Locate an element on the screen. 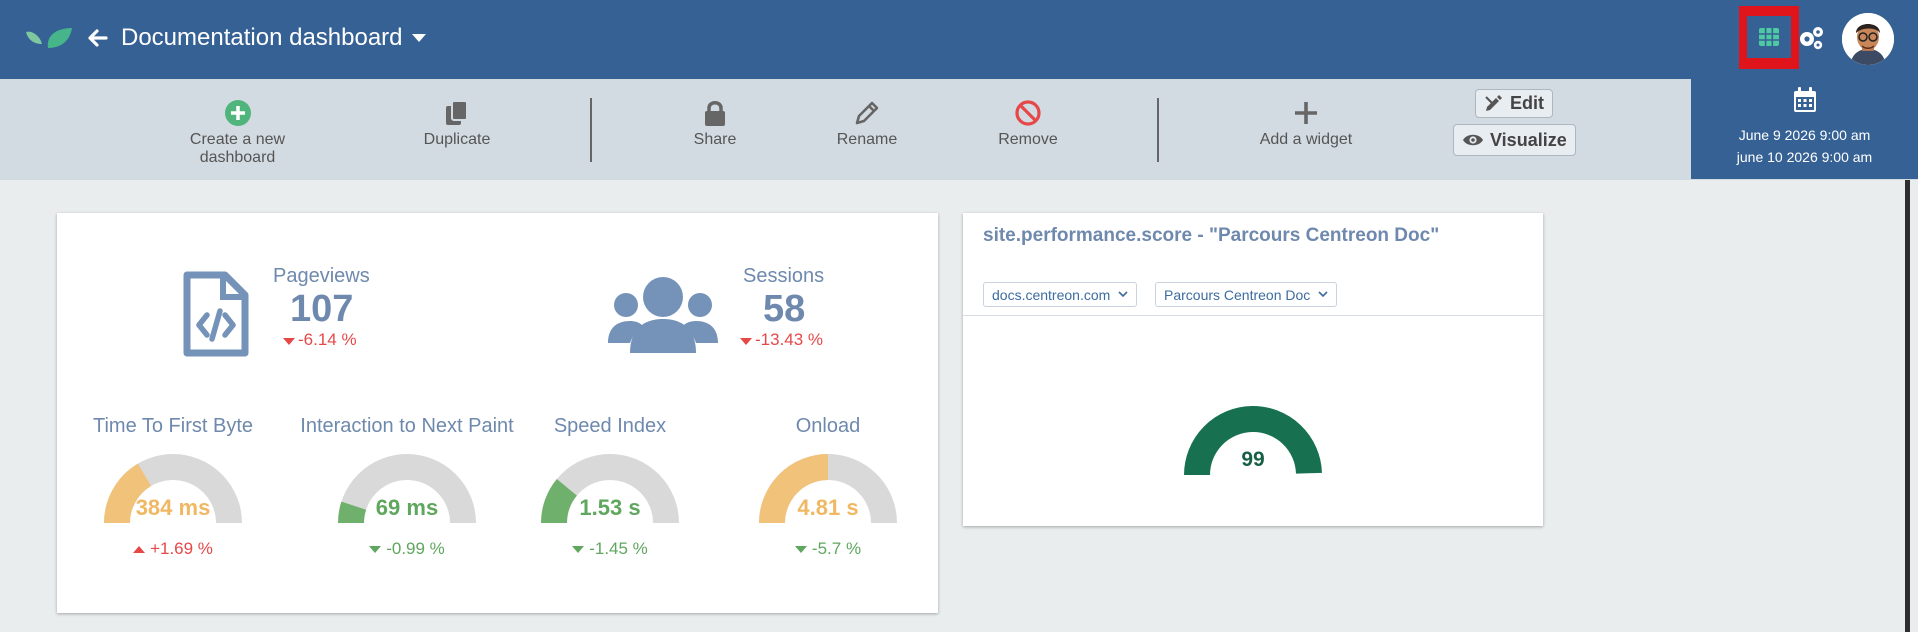 This screenshot has height=632, width=1918. duplicate-label: Duplicate is located at coordinates (457, 139).